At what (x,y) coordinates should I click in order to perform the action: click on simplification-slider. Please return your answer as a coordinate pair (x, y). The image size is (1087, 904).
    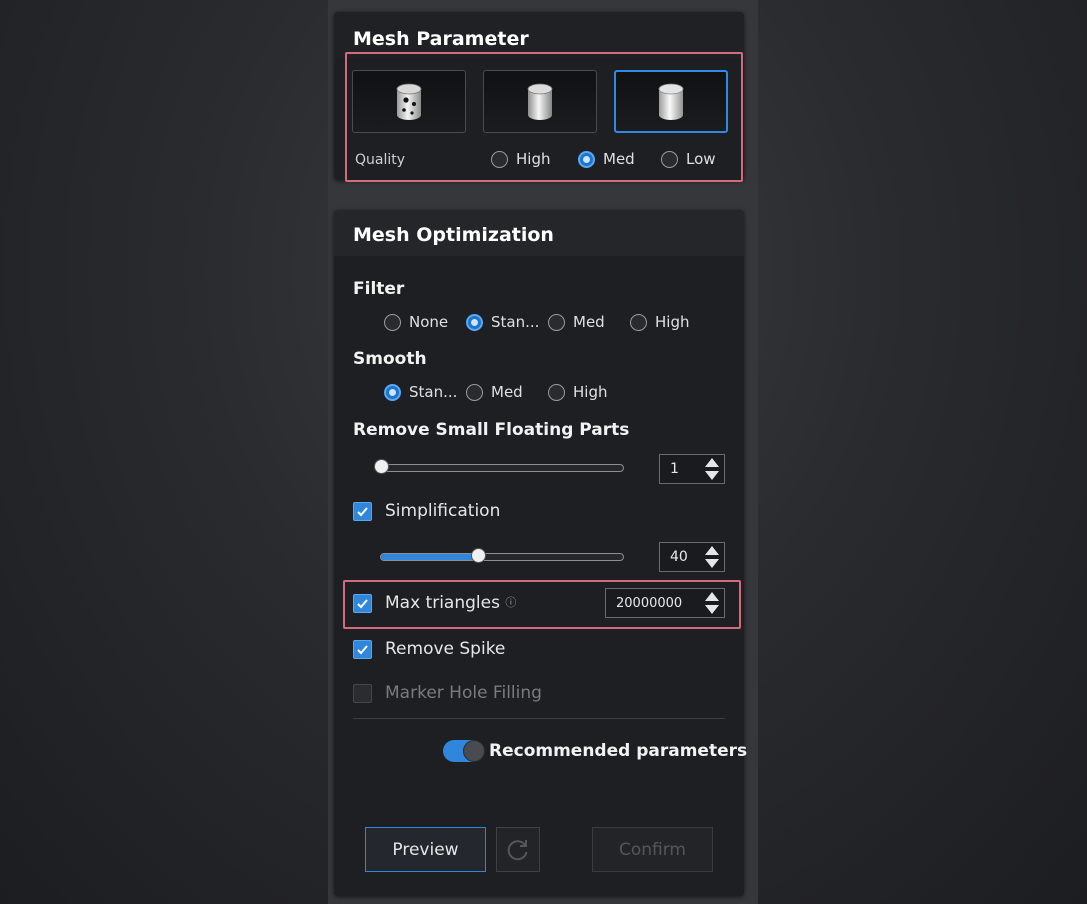
    Looking at the image, I should click on (502, 555).